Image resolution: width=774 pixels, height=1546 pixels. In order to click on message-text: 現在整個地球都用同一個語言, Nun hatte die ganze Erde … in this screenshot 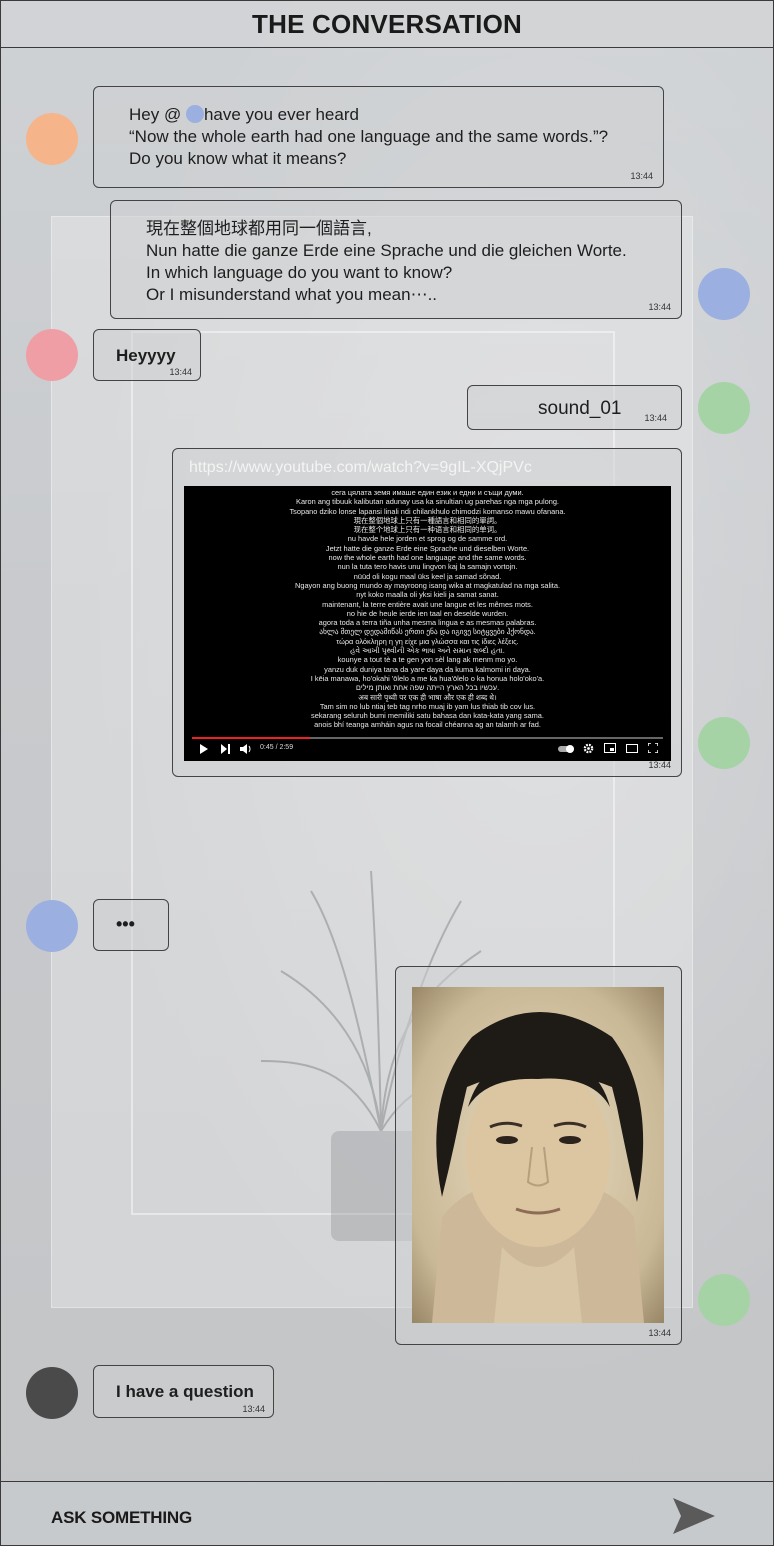, I will do `click(386, 262)`.